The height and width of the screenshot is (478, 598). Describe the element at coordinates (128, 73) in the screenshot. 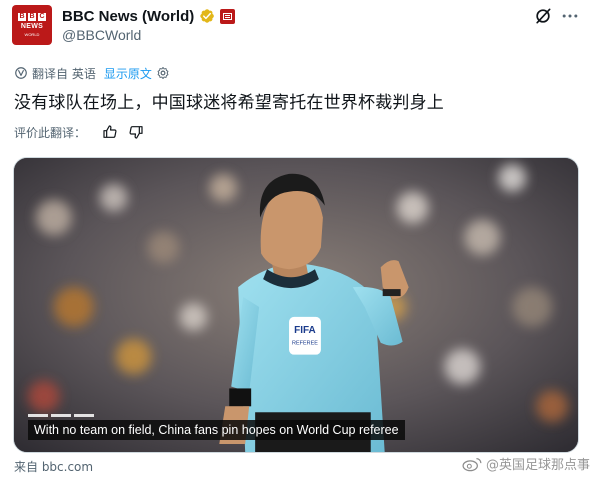

I see `show-original-link: 显示原文` at that location.